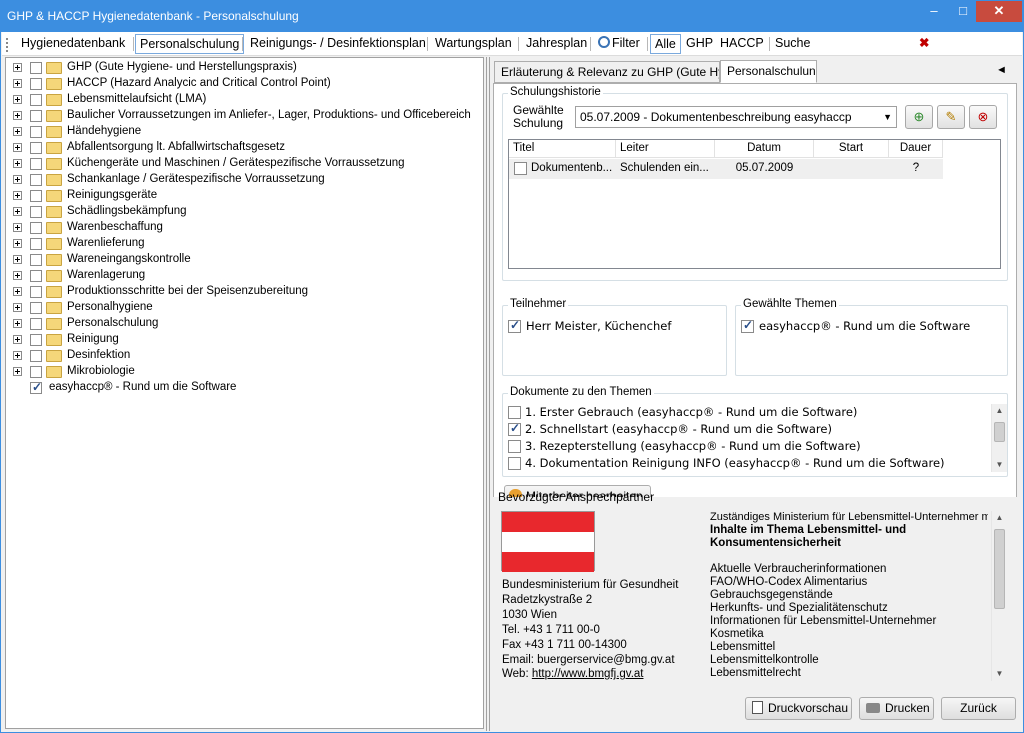  What do you see at coordinates (851, 149) in the screenshot?
I see `column-header: Start` at bounding box center [851, 149].